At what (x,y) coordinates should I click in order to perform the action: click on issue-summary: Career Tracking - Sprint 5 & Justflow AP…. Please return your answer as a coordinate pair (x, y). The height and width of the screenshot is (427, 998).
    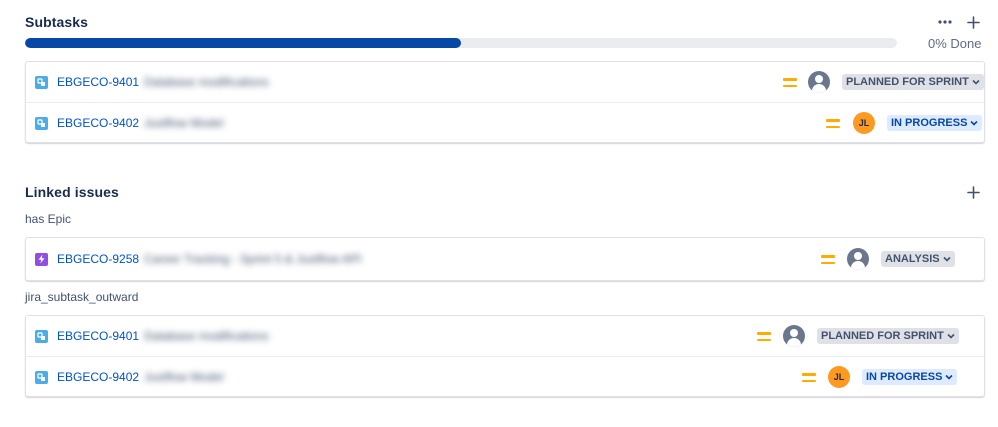
    Looking at the image, I should click on (252, 259).